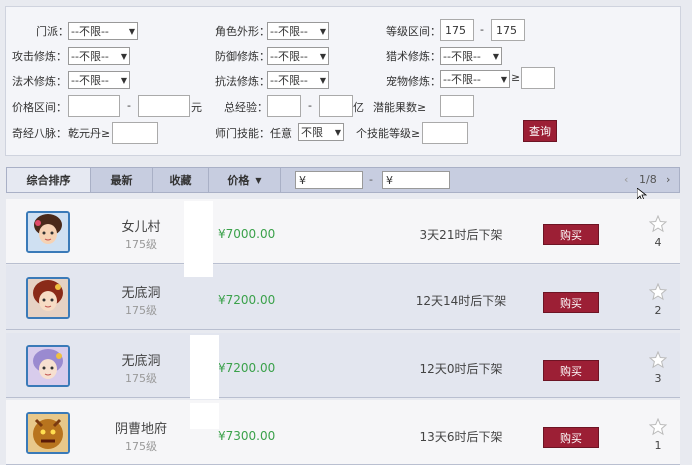 The image size is (692, 465). Describe the element at coordinates (99, 56) in the screenshot. I see `attack-cult-select: --不限-- ▼` at that location.